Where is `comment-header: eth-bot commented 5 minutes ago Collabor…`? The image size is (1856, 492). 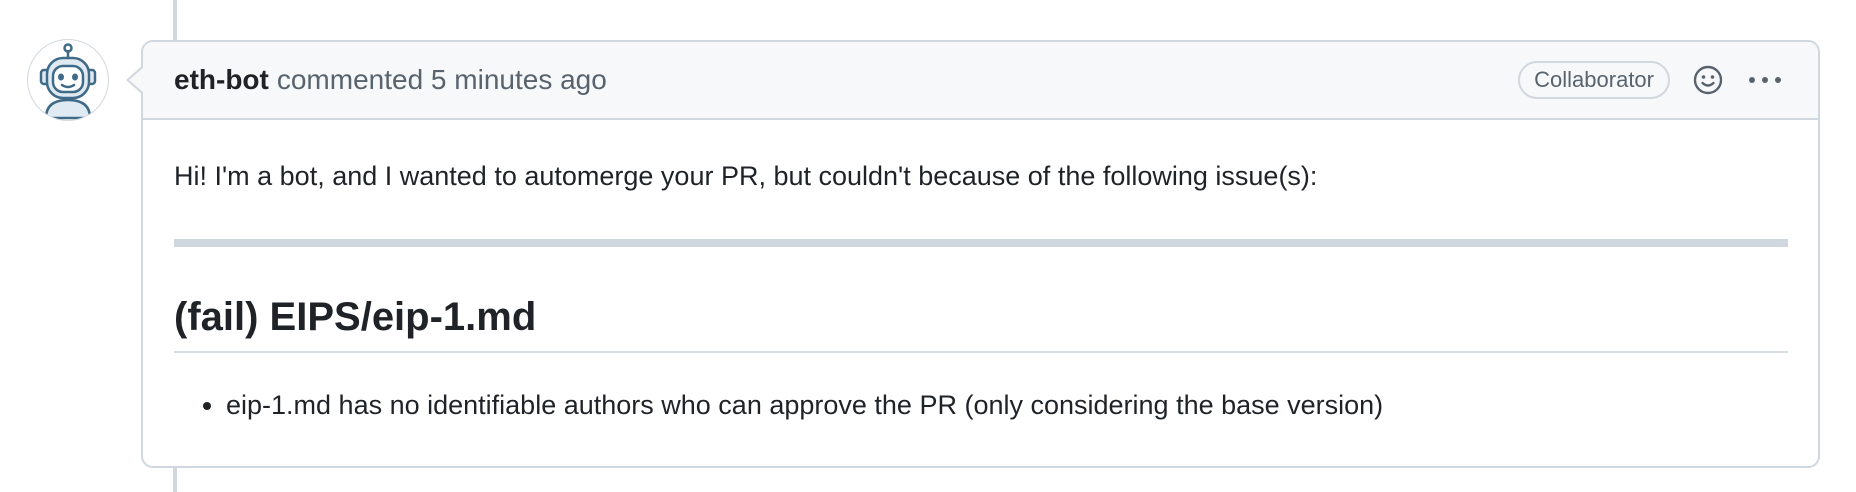 comment-header: eth-bot commented 5 minutes ago Collabor… is located at coordinates (980, 81).